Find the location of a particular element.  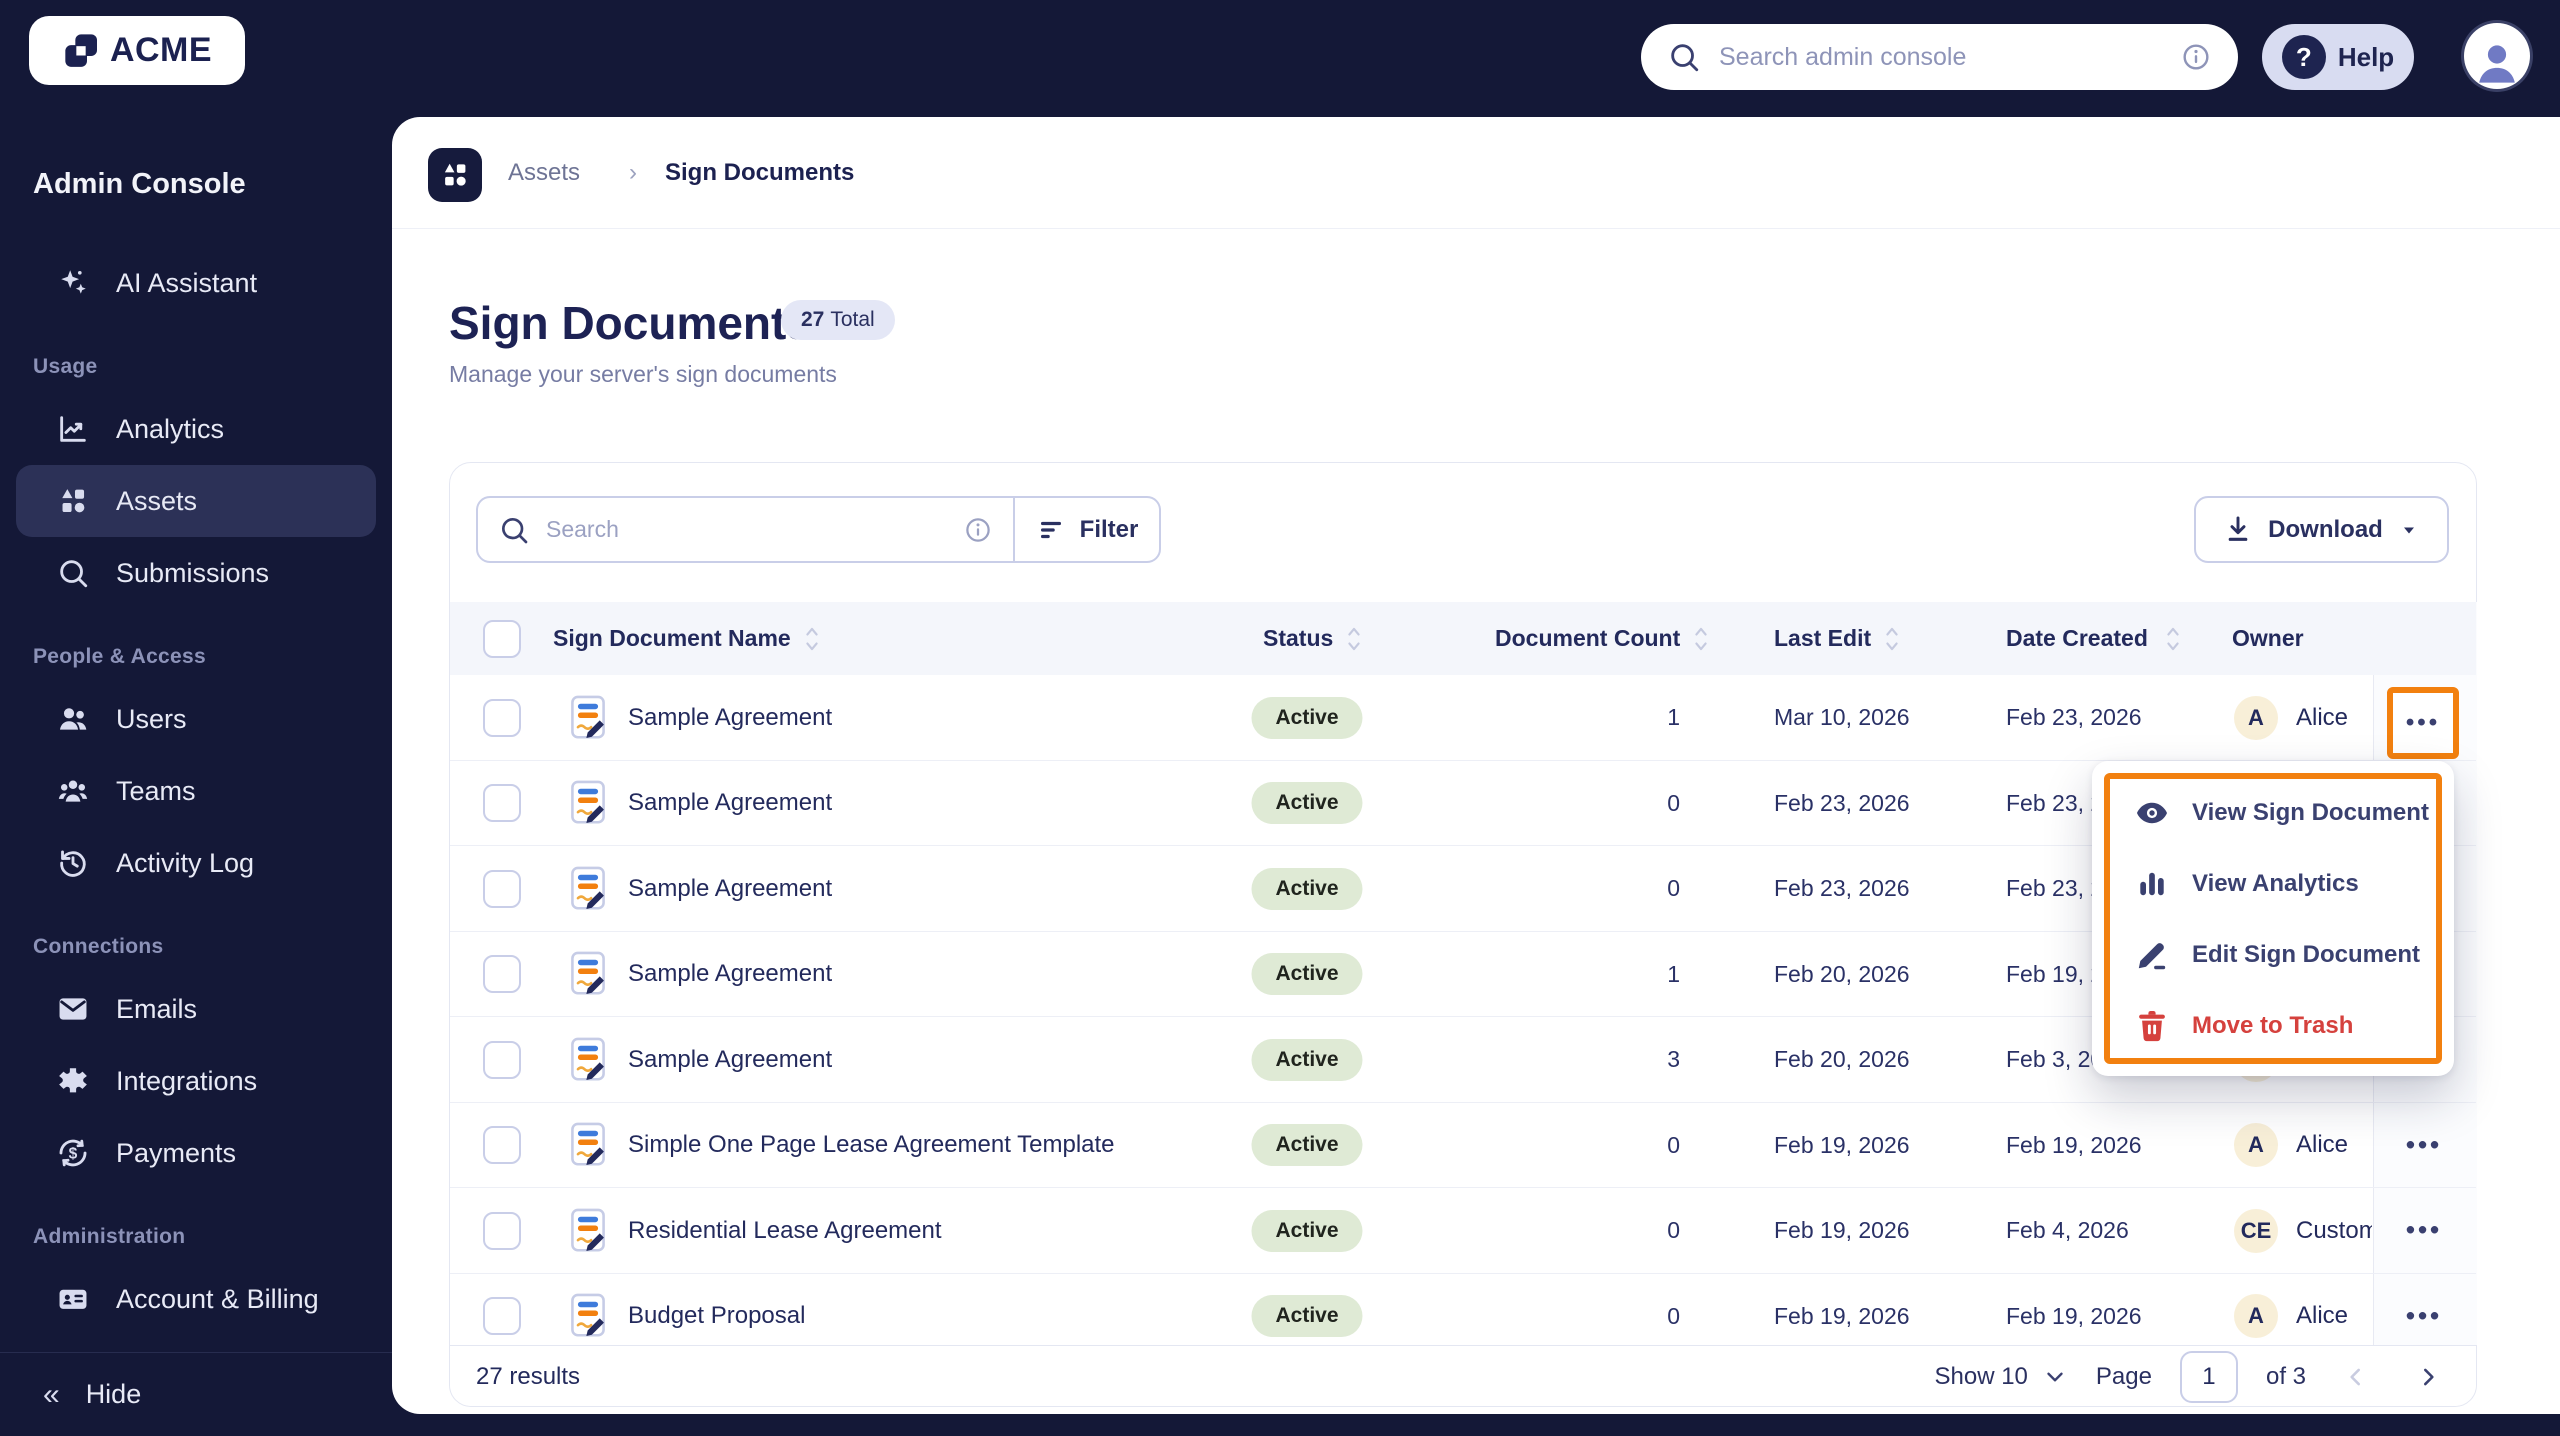

show-per-page-dropdown: Show 10 is located at coordinates (2001, 1377).